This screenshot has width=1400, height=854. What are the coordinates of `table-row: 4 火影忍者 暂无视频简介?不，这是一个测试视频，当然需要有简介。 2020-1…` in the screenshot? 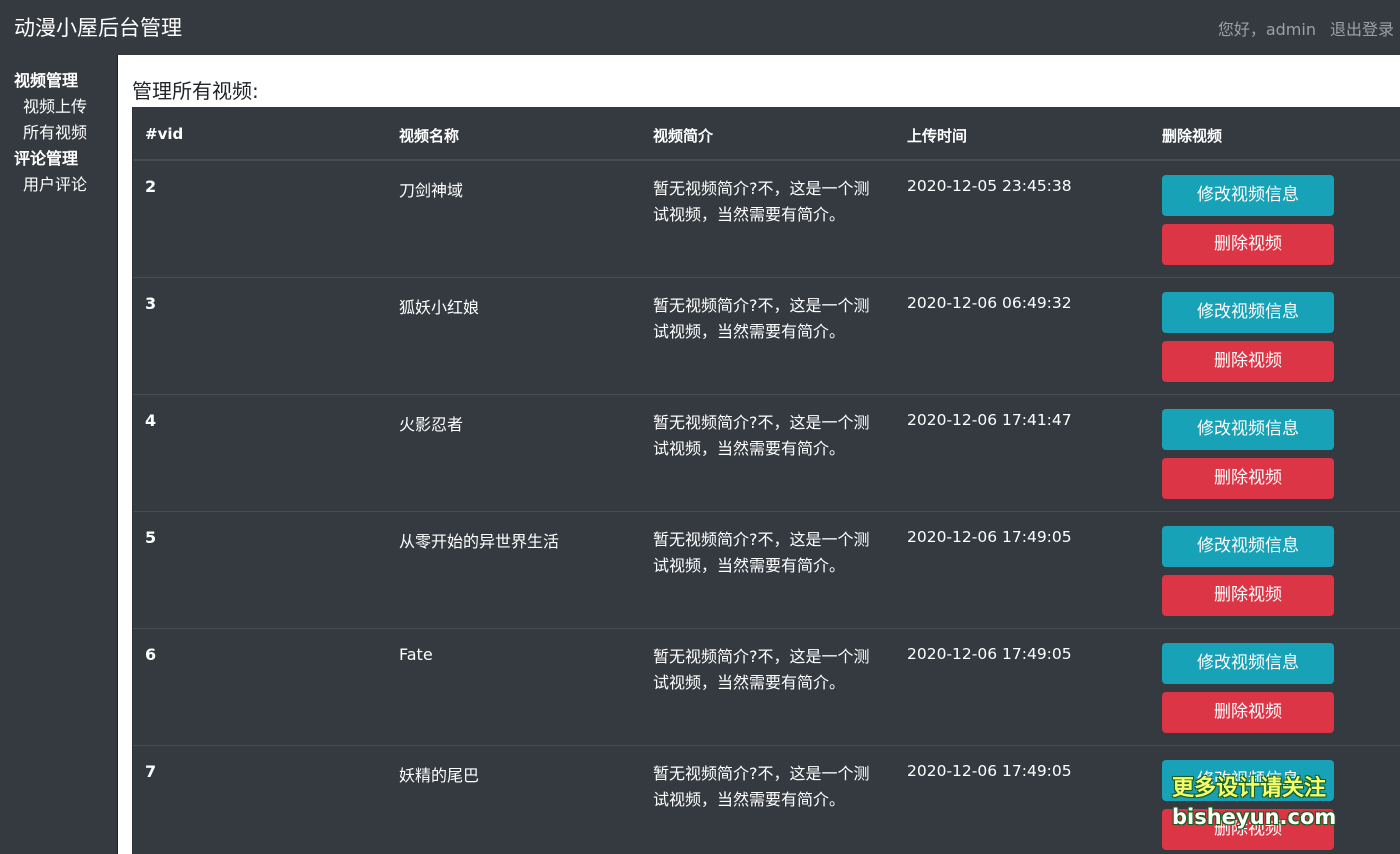 It's located at (766, 453).